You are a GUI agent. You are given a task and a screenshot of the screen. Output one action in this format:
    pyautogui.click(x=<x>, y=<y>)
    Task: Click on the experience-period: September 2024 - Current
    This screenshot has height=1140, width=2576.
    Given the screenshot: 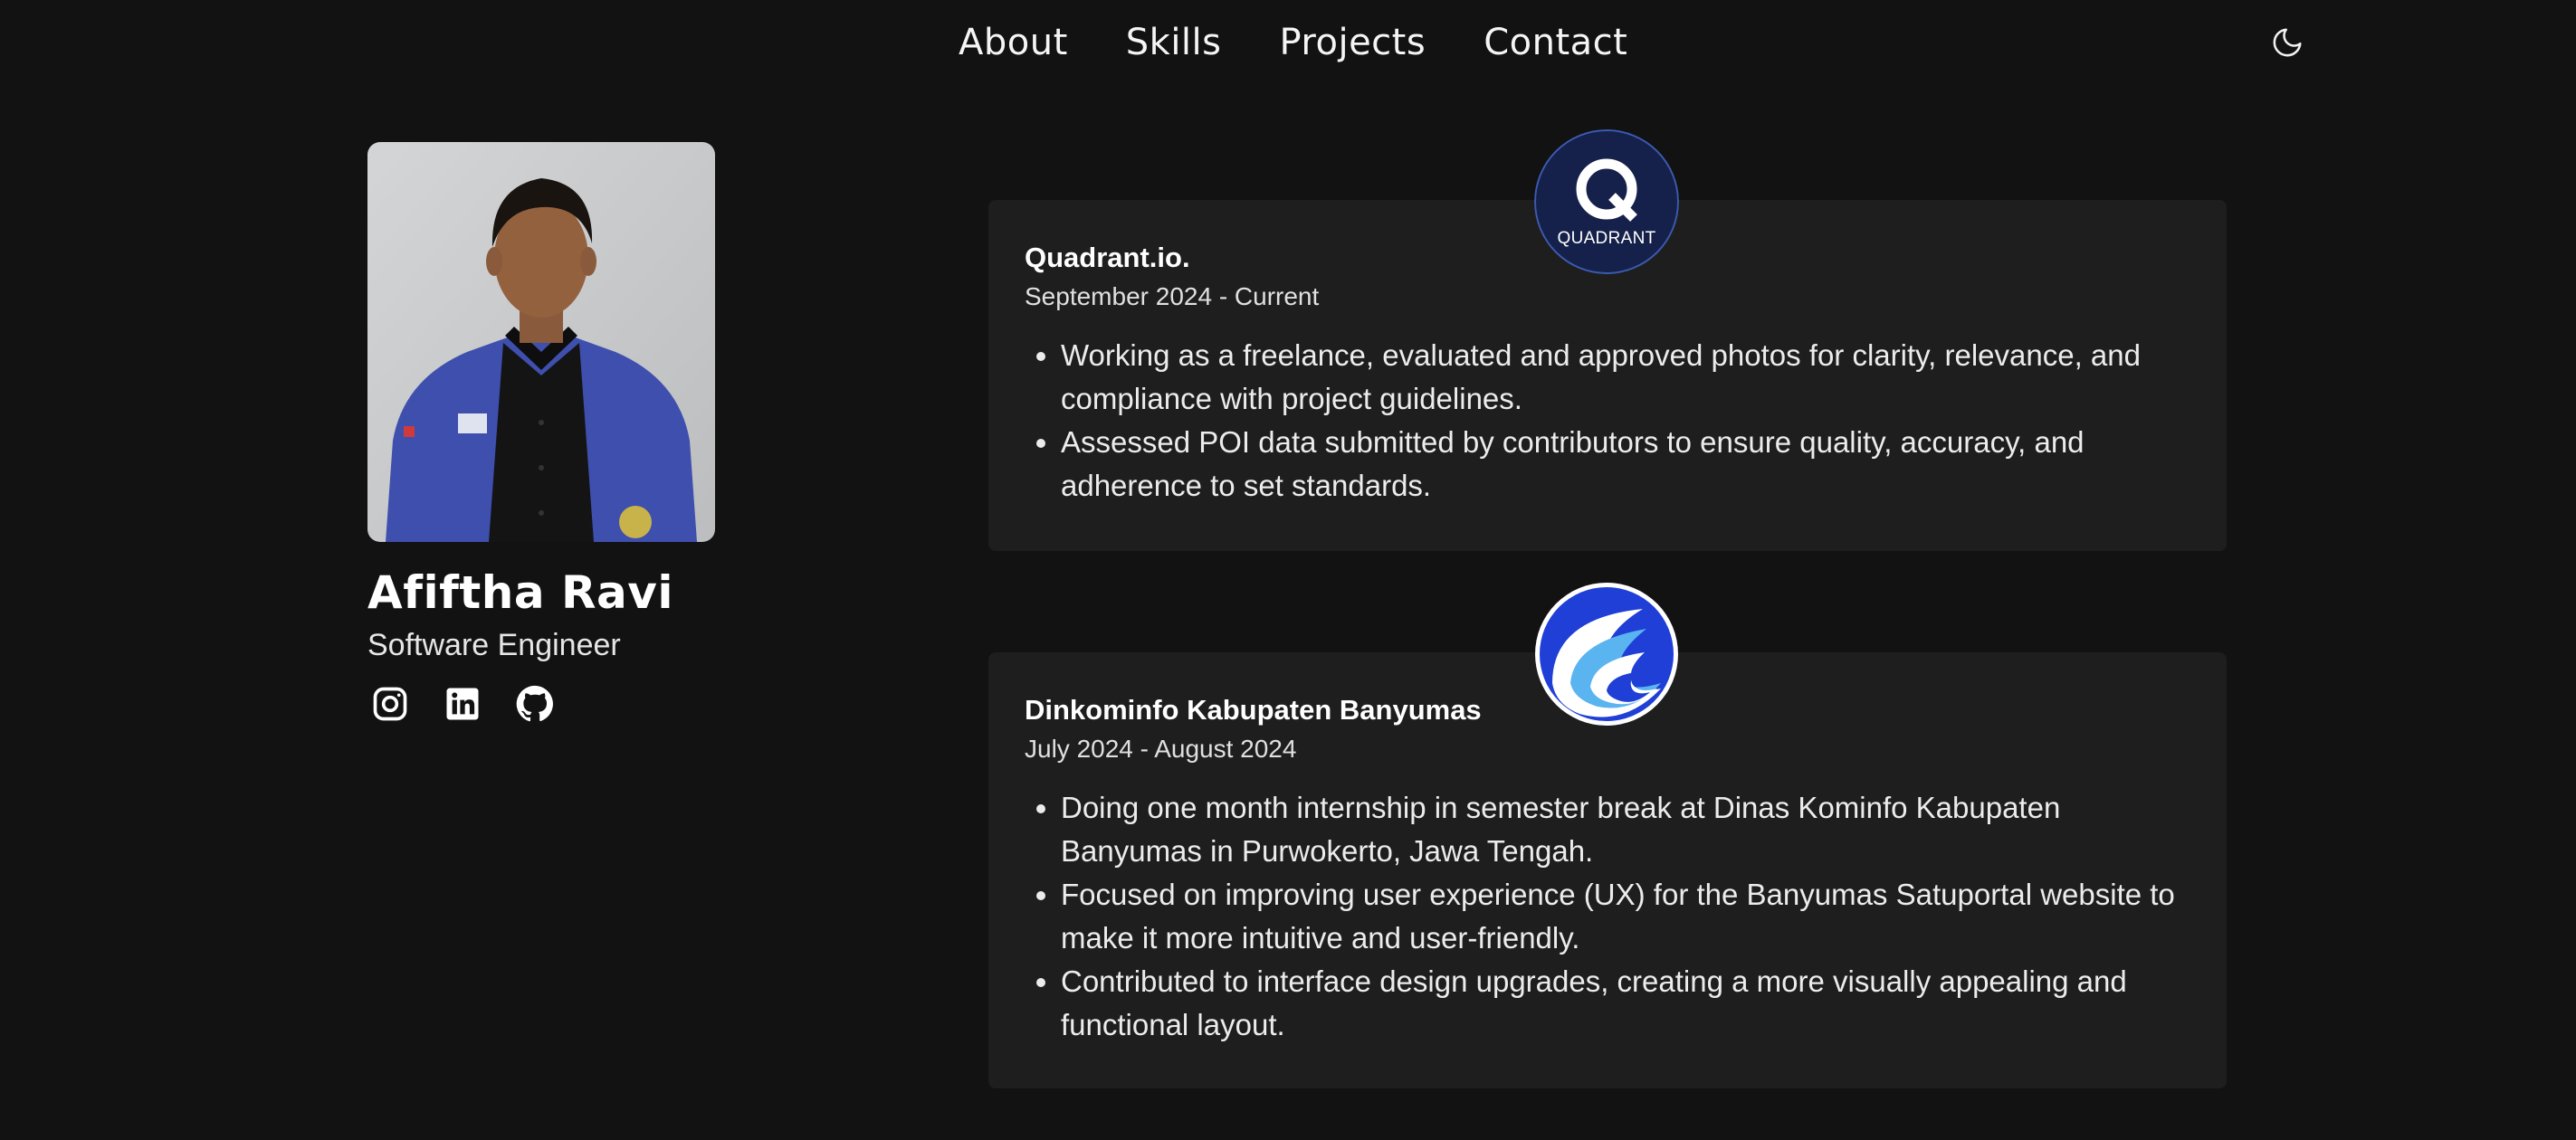 What is the action you would take?
    pyautogui.click(x=1172, y=296)
    